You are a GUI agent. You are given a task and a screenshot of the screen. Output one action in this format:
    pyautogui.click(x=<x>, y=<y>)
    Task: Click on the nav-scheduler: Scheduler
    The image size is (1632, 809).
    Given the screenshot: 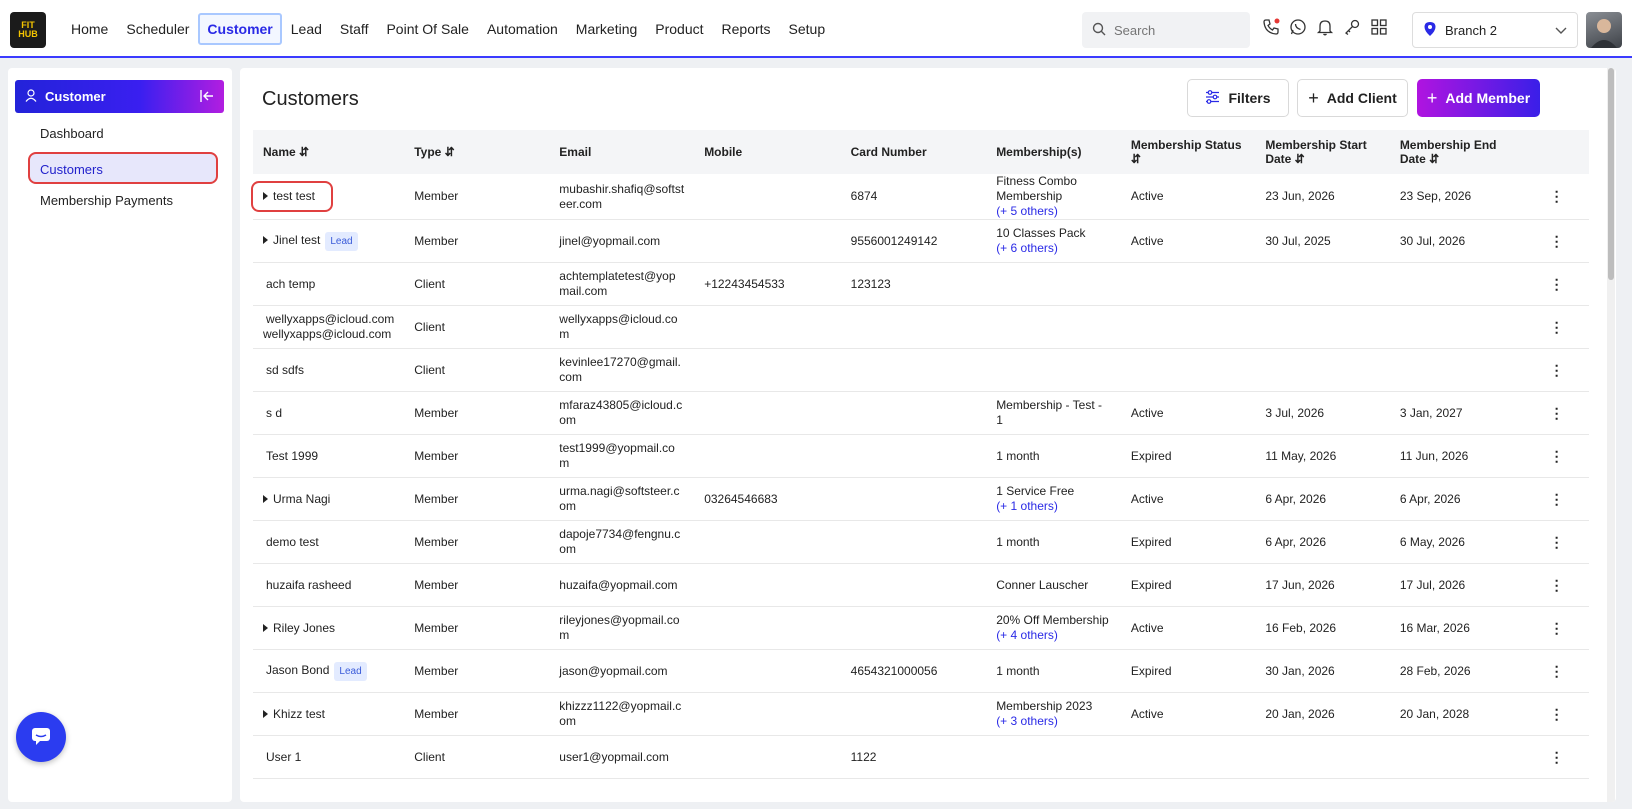 What is the action you would take?
    pyautogui.click(x=157, y=29)
    